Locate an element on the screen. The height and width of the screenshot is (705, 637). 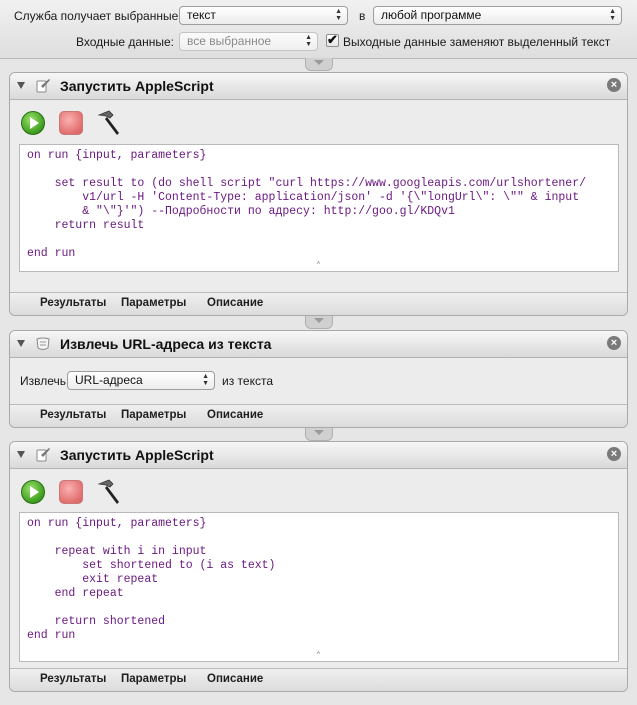
service-receives-label: Служба получает выбранные is located at coordinates (96, 16).